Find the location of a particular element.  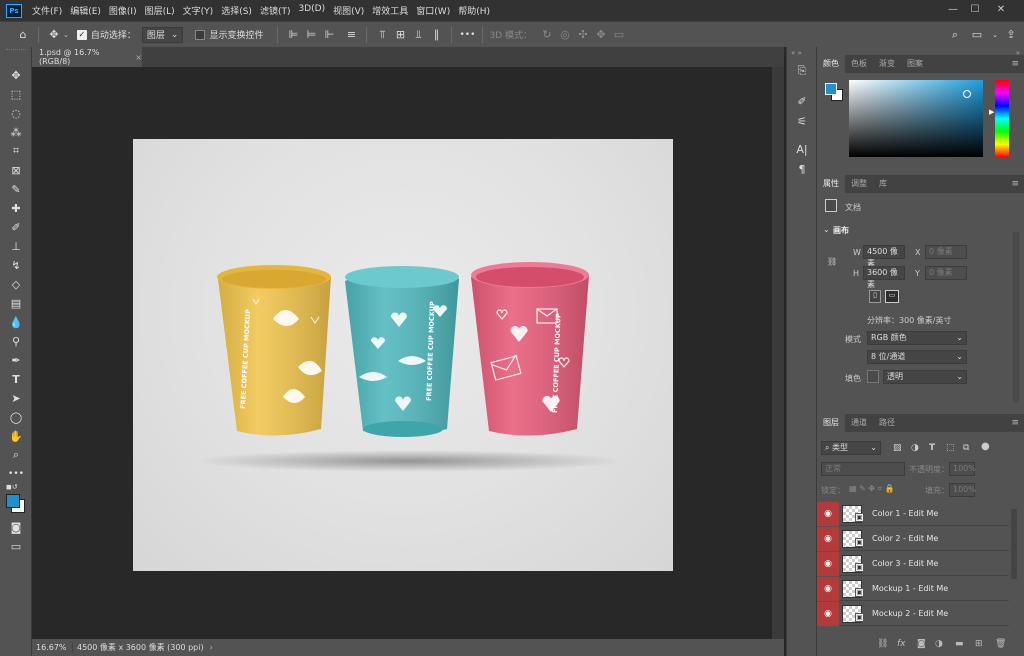

healing-brush-tool-icon: ✚ is located at coordinates (16, 208).